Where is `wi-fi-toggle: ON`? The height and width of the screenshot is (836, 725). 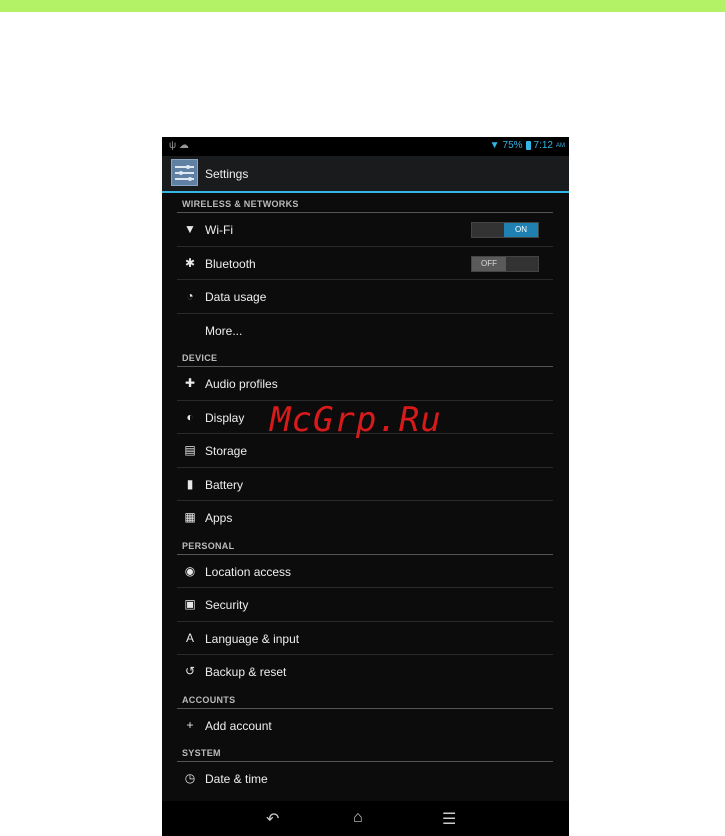
wi-fi-toggle: ON is located at coordinates (505, 230).